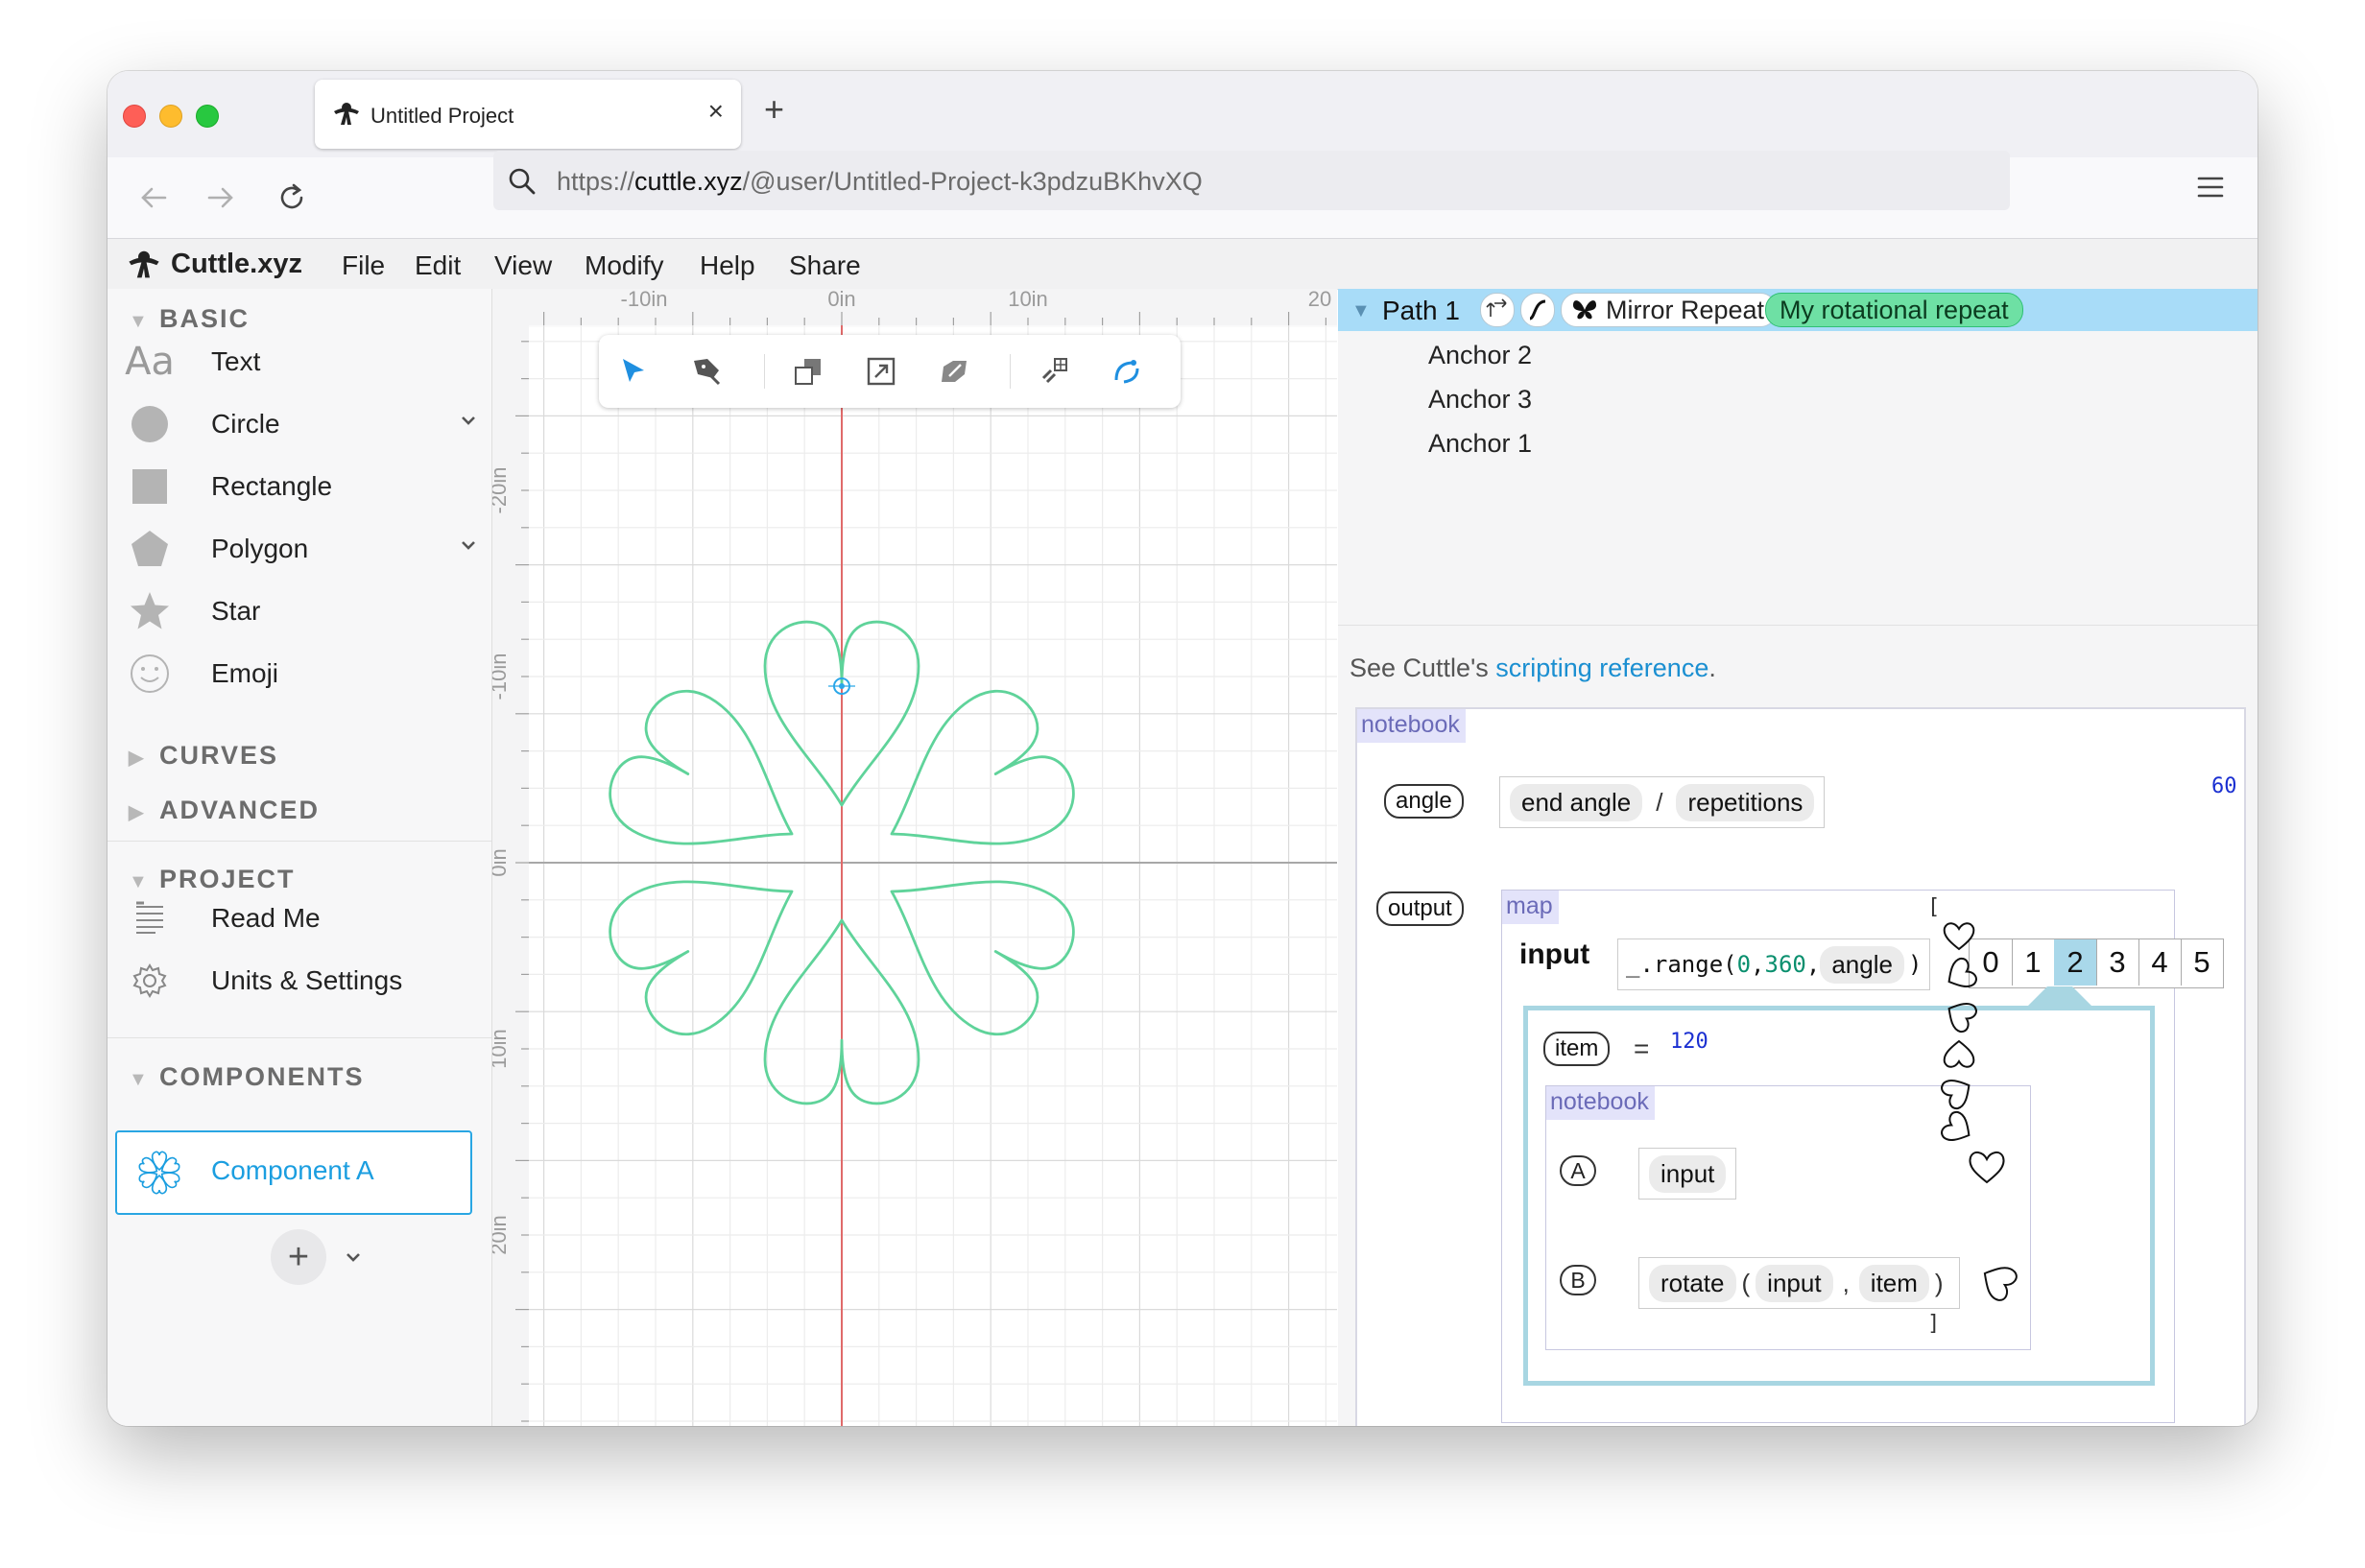 This screenshot has width=2365, height=1568. What do you see at coordinates (1746, 1282) in the screenshot?
I see `paren-open: (` at bounding box center [1746, 1282].